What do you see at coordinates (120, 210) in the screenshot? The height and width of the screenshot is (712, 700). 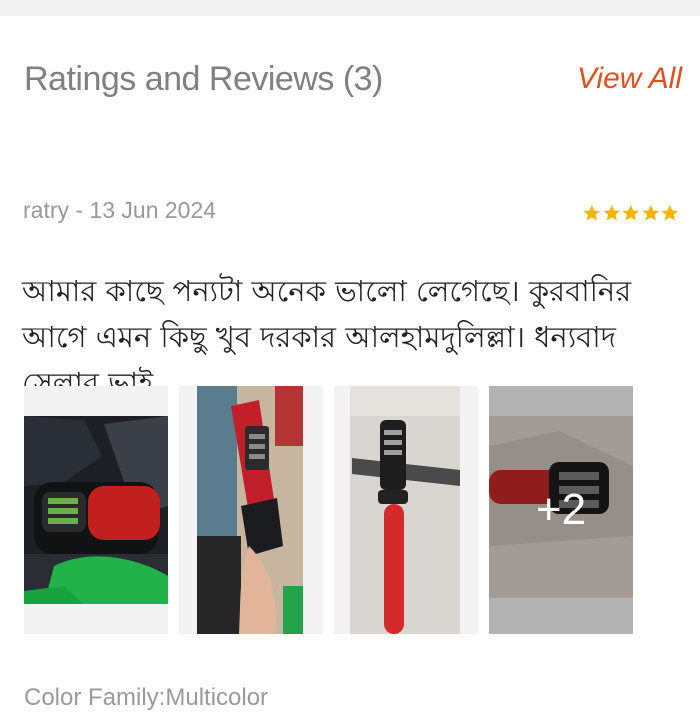 I see `review-meta: ratry - 13 Jun 2024` at bounding box center [120, 210].